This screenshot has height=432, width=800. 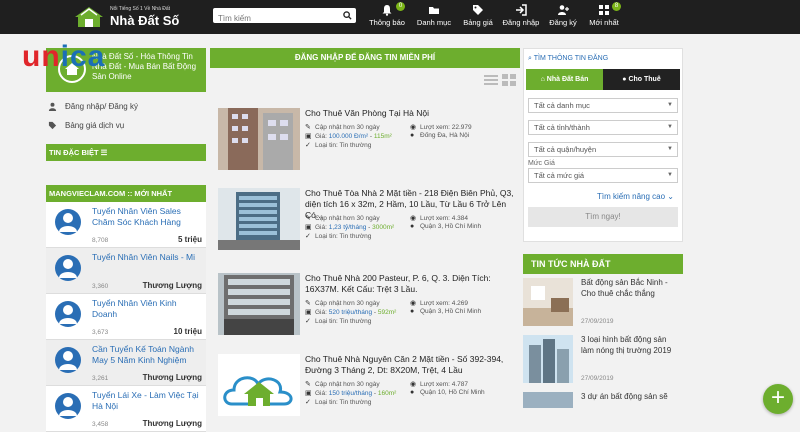 I want to click on nav-pricing: Bảng giá, so click(x=478, y=18).